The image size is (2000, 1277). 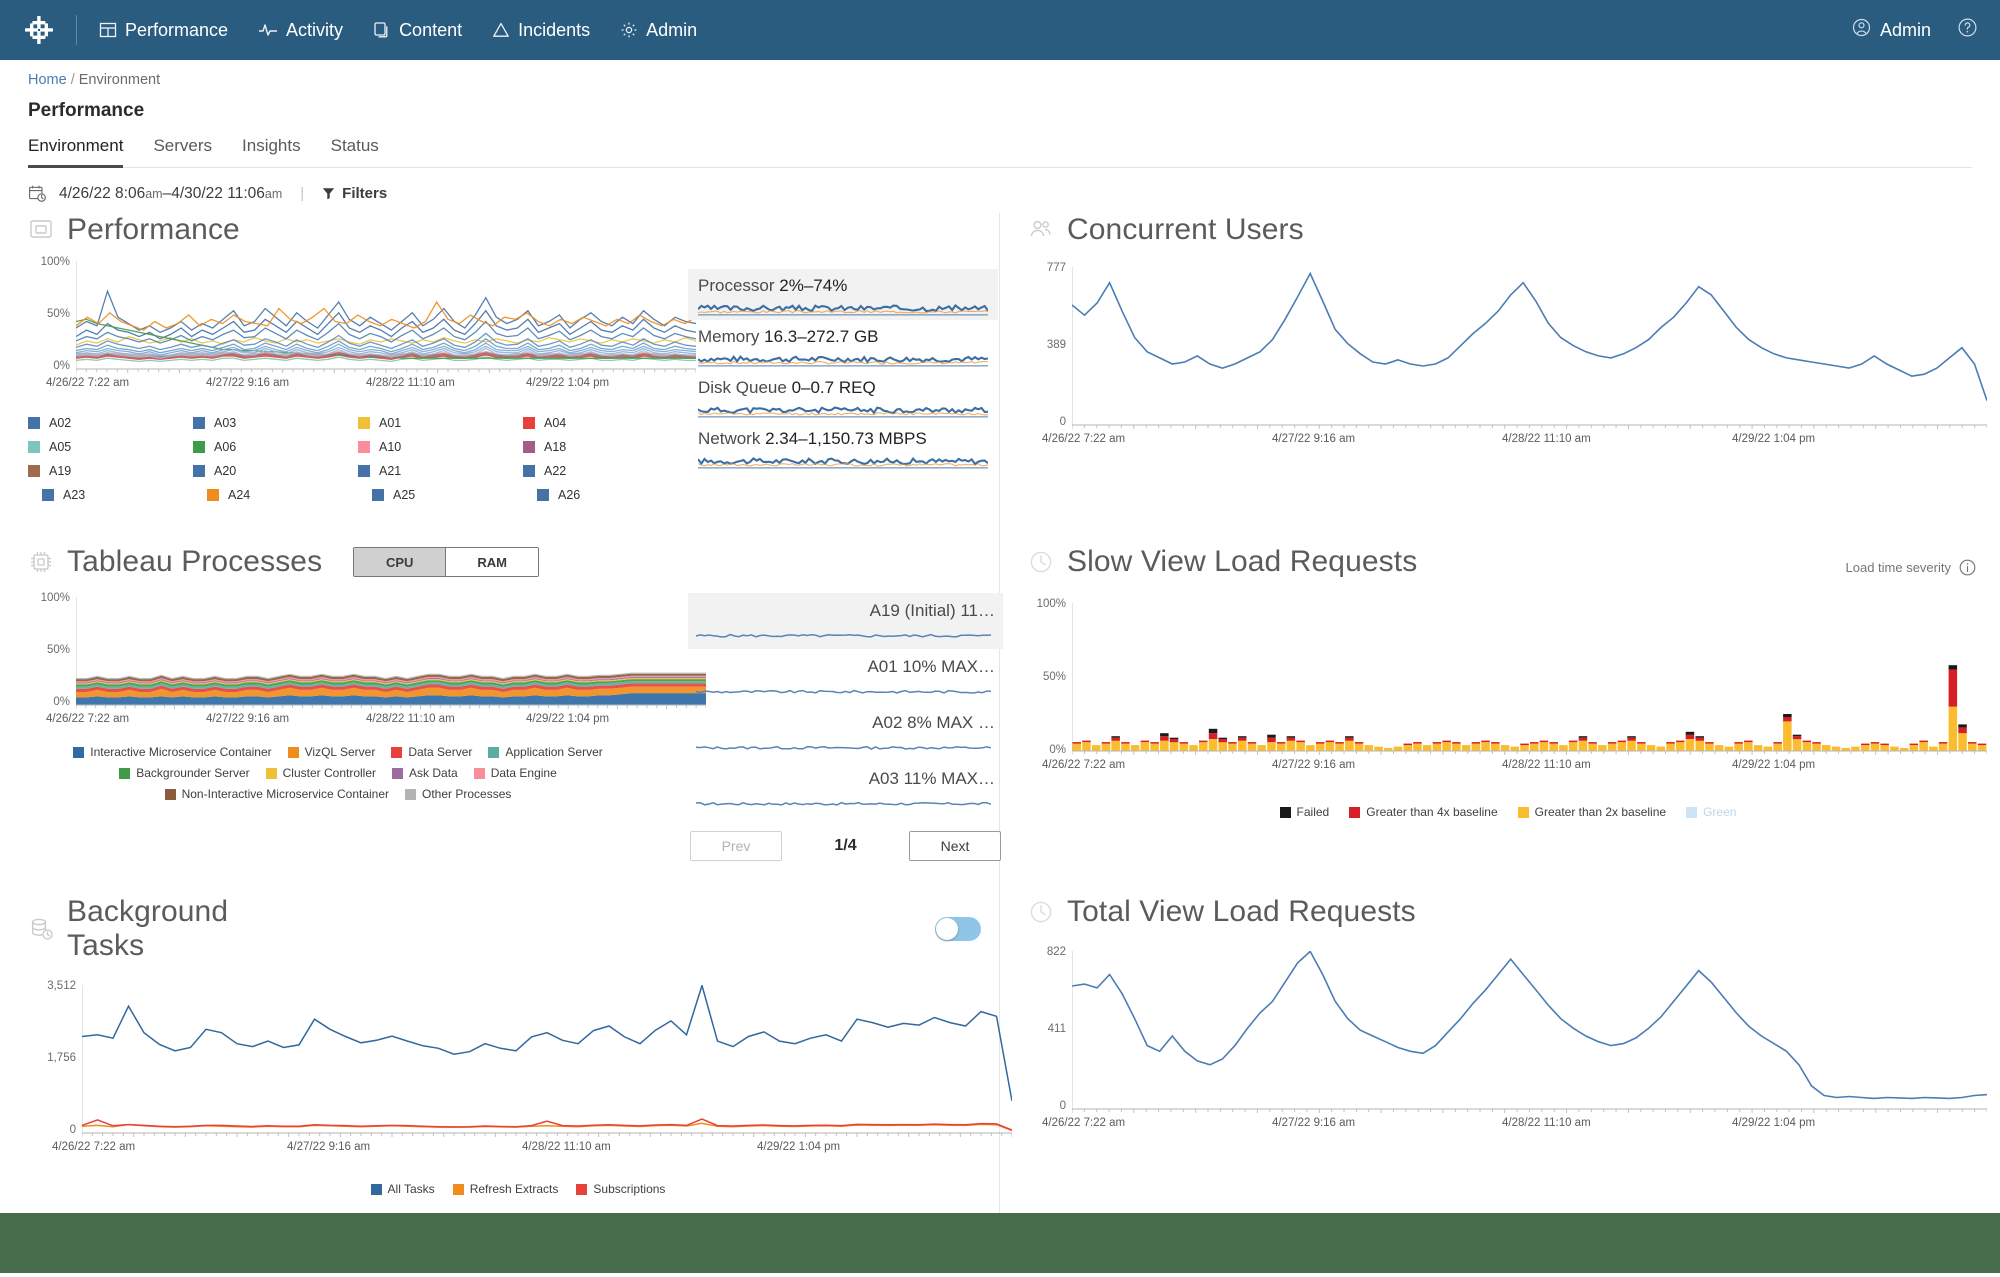 I want to click on legend-item: Failed, so click(x=1304, y=812).